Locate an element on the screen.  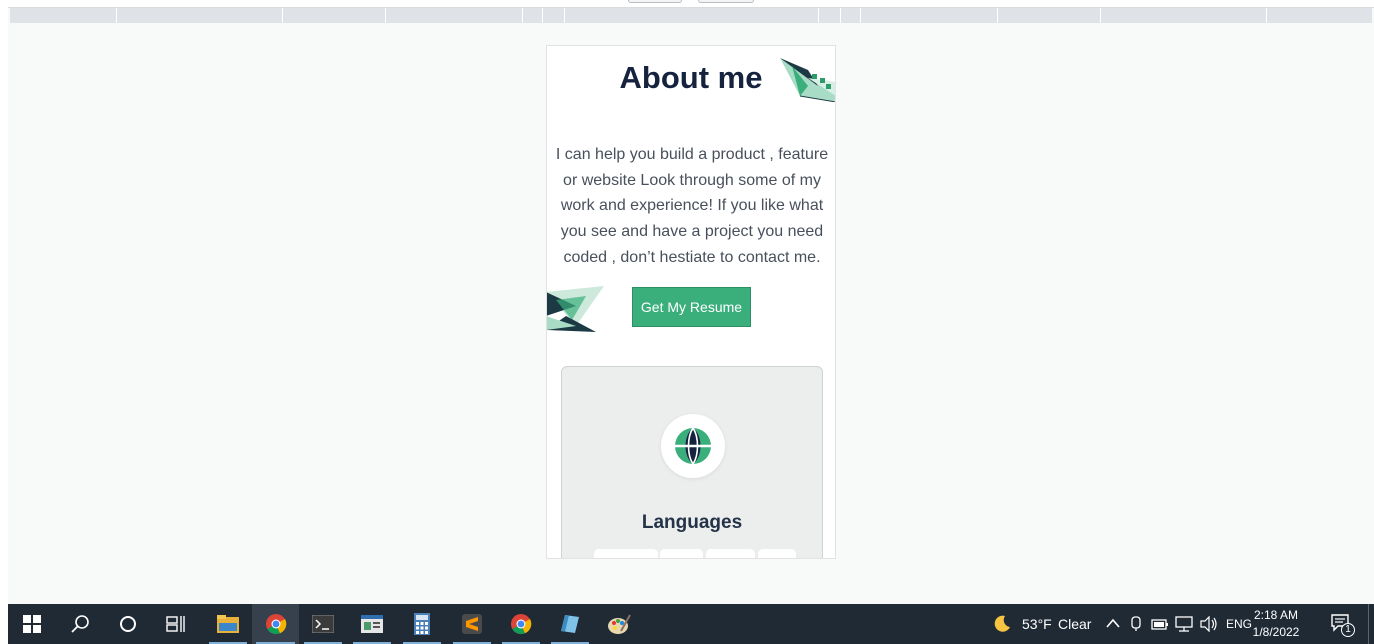
system-clock: 2:18 AM 1/8/2022 is located at coordinates (1276, 624).